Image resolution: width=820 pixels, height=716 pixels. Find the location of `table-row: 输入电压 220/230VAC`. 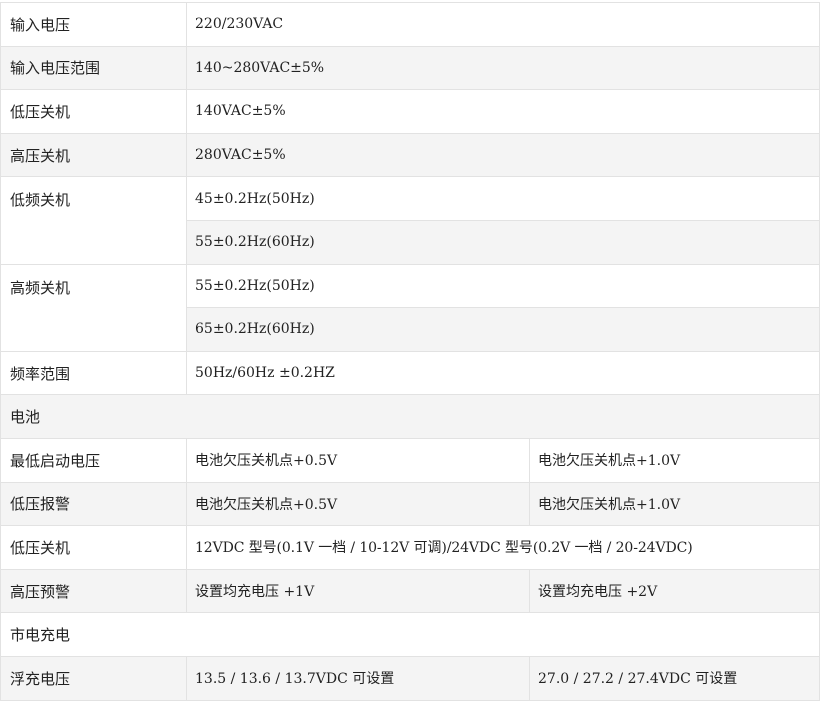

table-row: 输入电压 220/230VAC is located at coordinates (410, 24).